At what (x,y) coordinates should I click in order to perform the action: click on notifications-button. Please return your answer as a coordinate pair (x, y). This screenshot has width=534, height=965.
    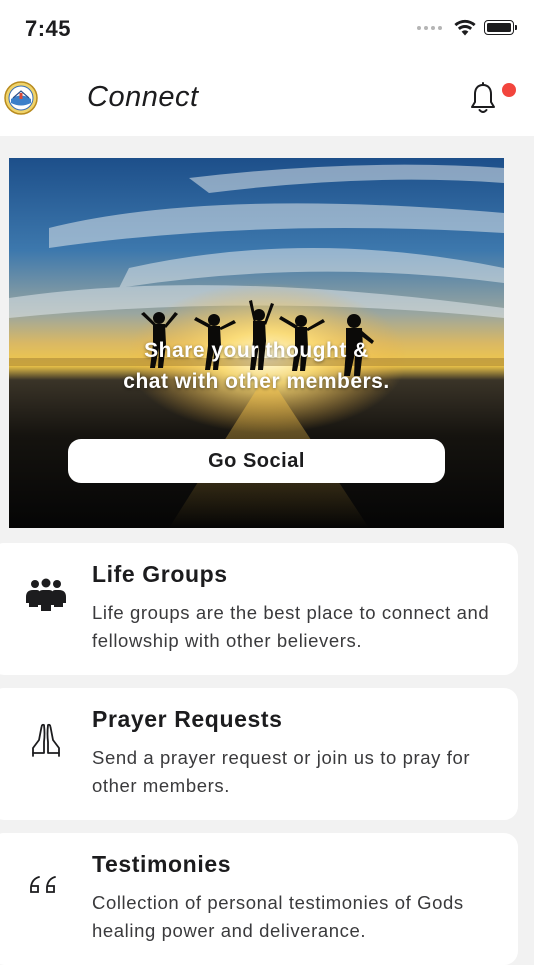
    Looking at the image, I should click on (492, 100).